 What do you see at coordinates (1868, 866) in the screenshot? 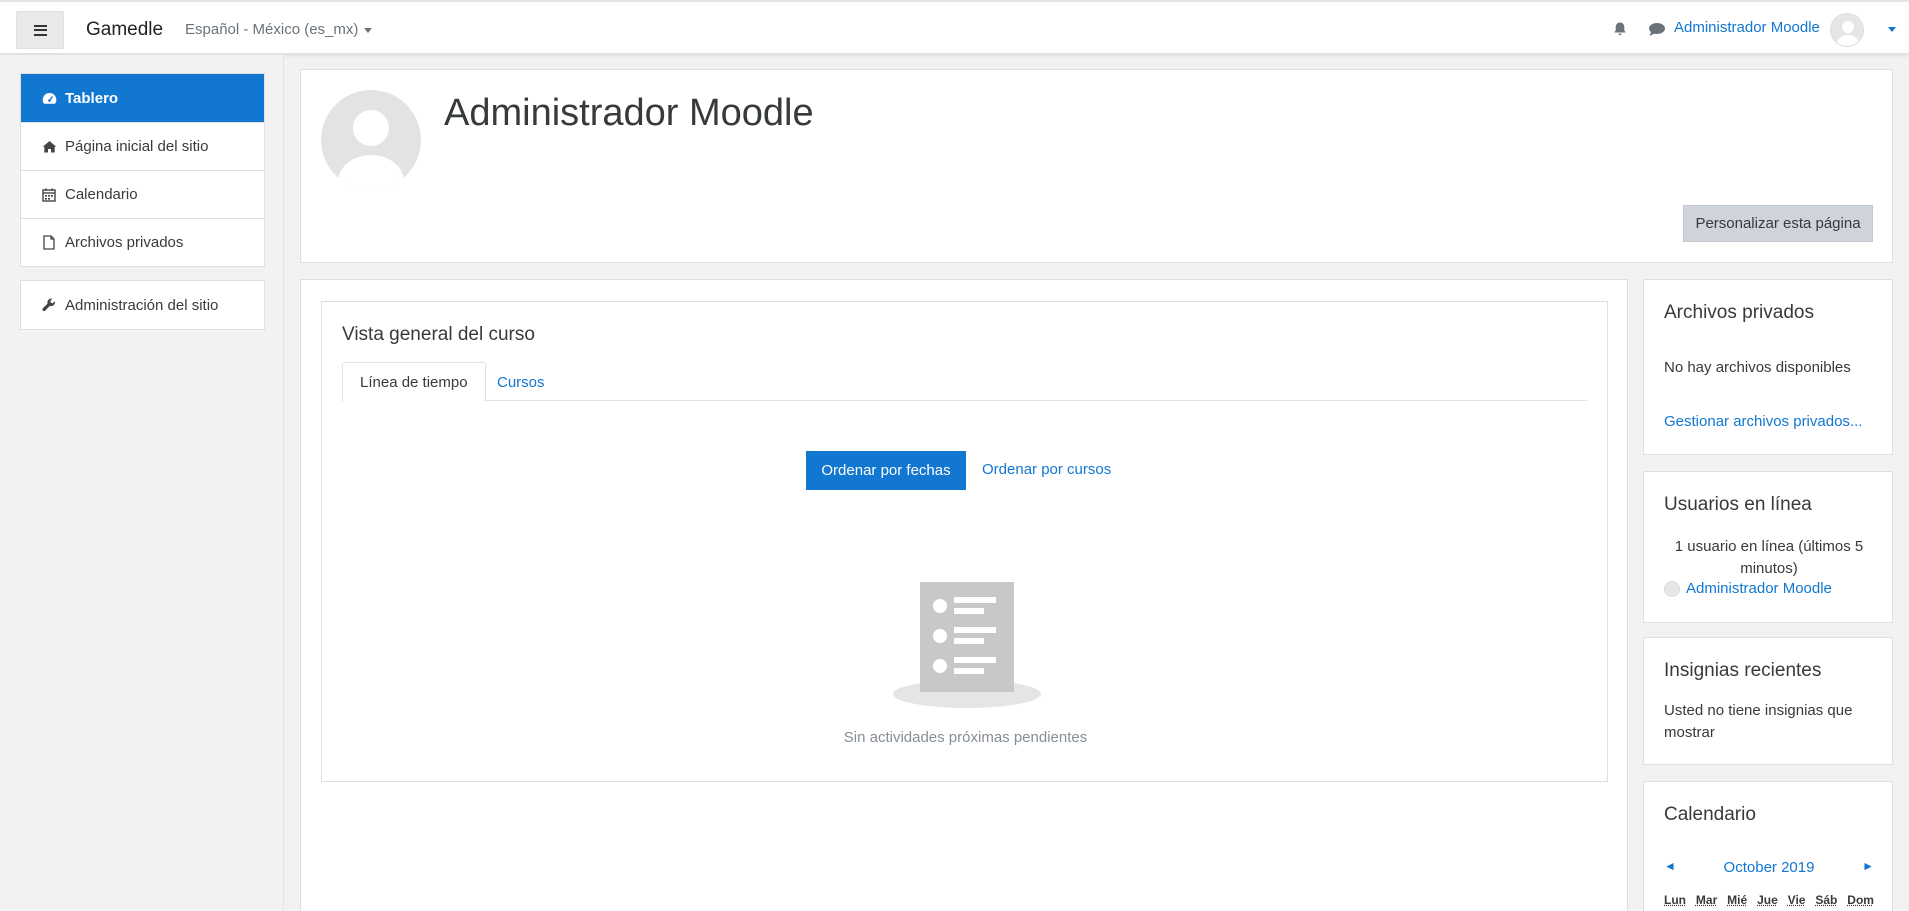
I see `next-month-icon: ►` at bounding box center [1868, 866].